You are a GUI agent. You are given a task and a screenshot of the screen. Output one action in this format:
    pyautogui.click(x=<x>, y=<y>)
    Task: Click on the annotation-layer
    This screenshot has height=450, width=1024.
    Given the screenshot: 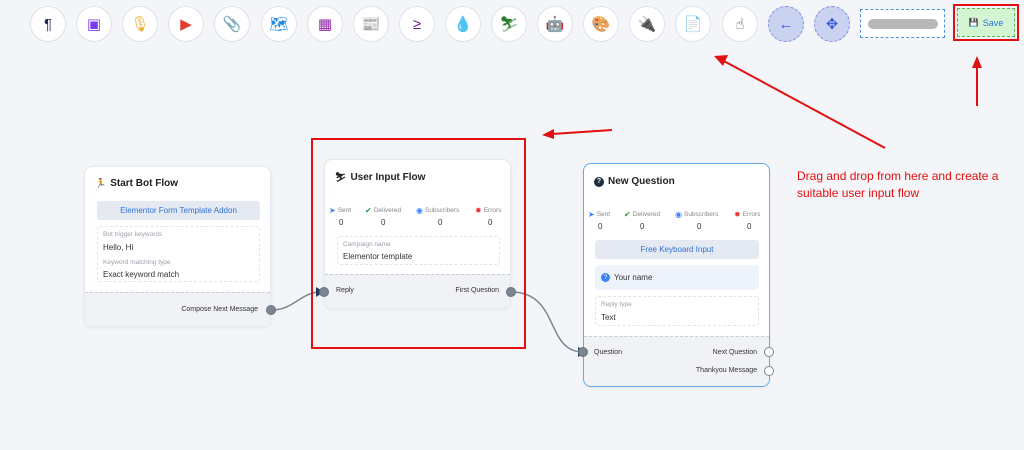 What is the action you would take?
    pyautogui.click(x=762, y=102)
    